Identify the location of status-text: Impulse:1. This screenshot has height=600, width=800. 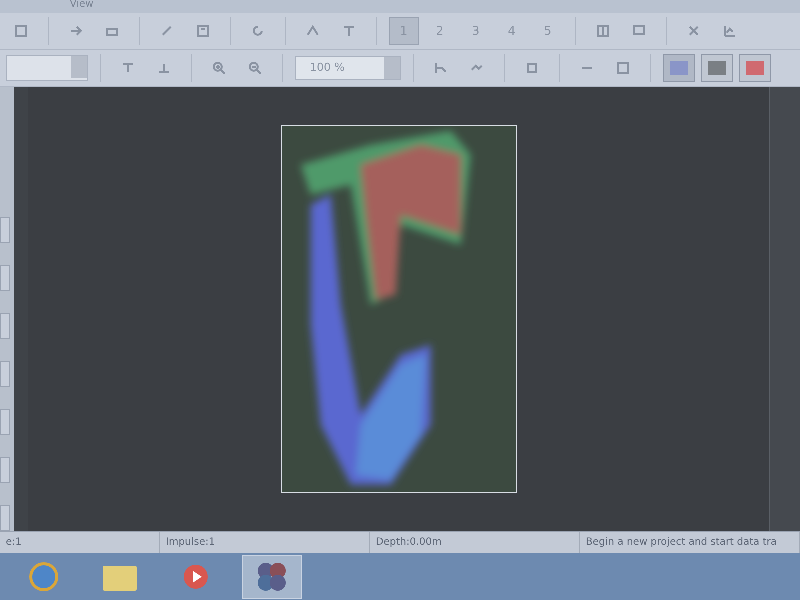
(191, 542).